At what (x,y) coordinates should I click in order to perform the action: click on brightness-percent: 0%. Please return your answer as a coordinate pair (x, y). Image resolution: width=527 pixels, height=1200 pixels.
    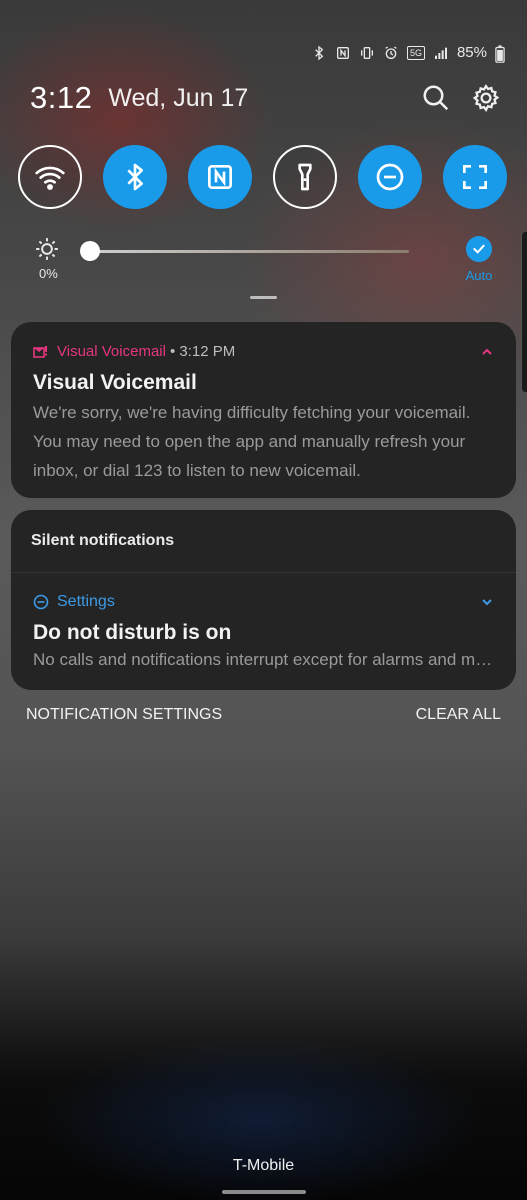
    Looking at the image, I should click on (48, 273).